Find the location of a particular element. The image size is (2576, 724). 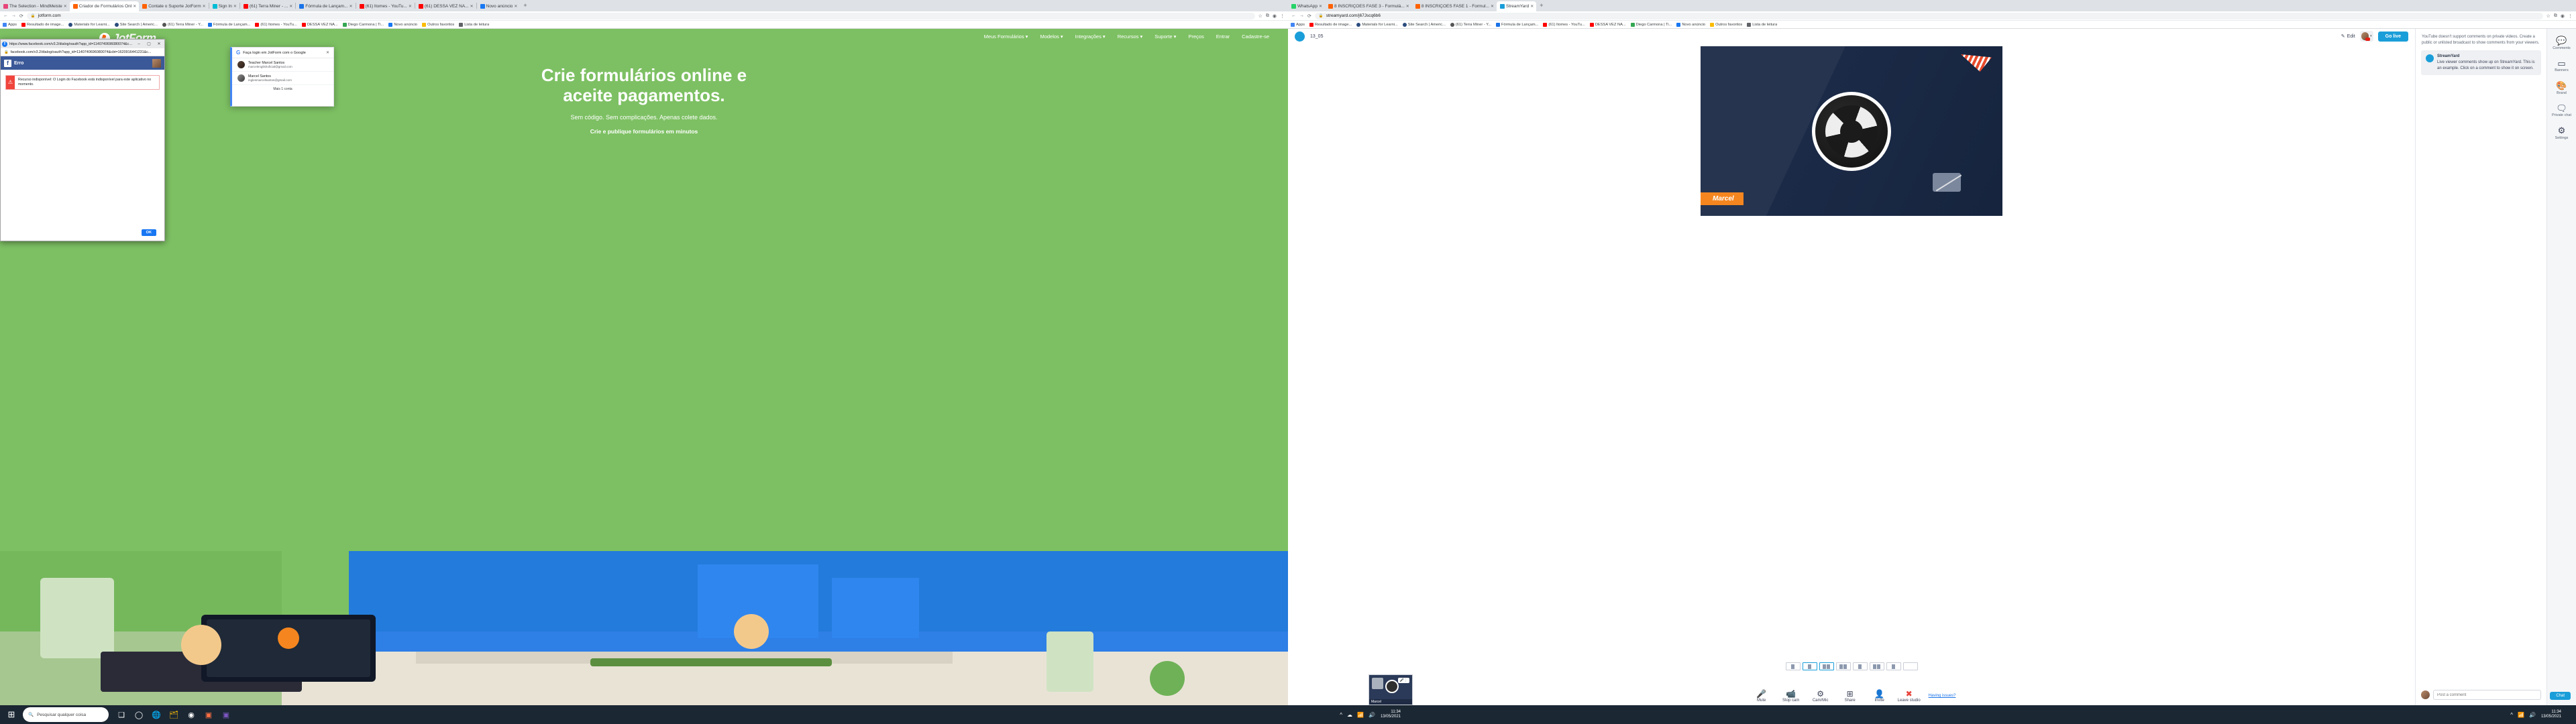

comment-input is located at coordinates (2487, 695).